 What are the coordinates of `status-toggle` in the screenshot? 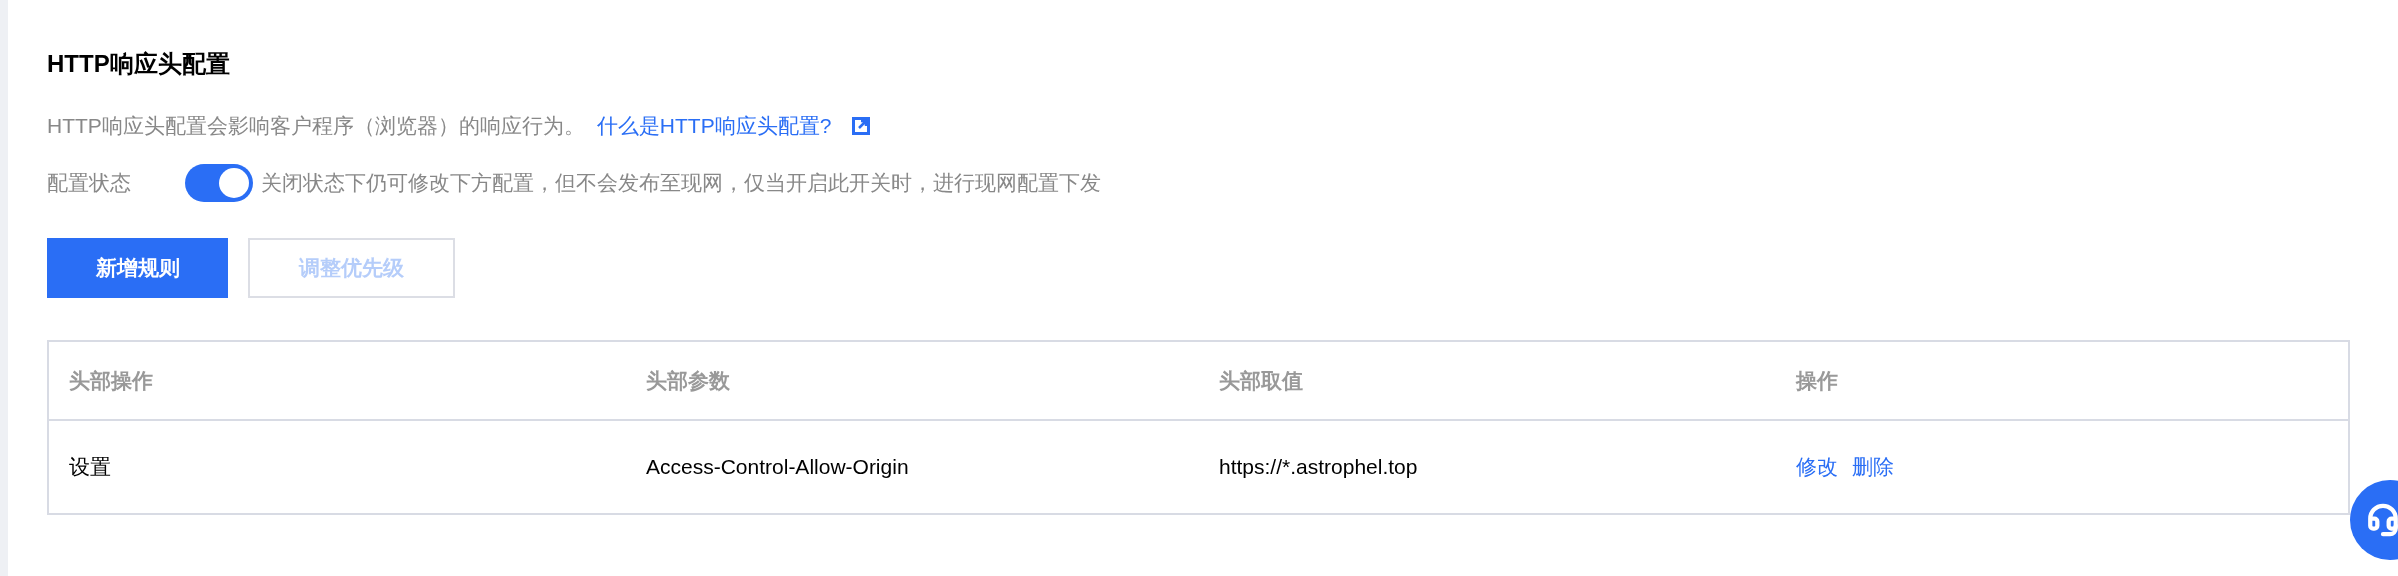 It's located at (219, 183).